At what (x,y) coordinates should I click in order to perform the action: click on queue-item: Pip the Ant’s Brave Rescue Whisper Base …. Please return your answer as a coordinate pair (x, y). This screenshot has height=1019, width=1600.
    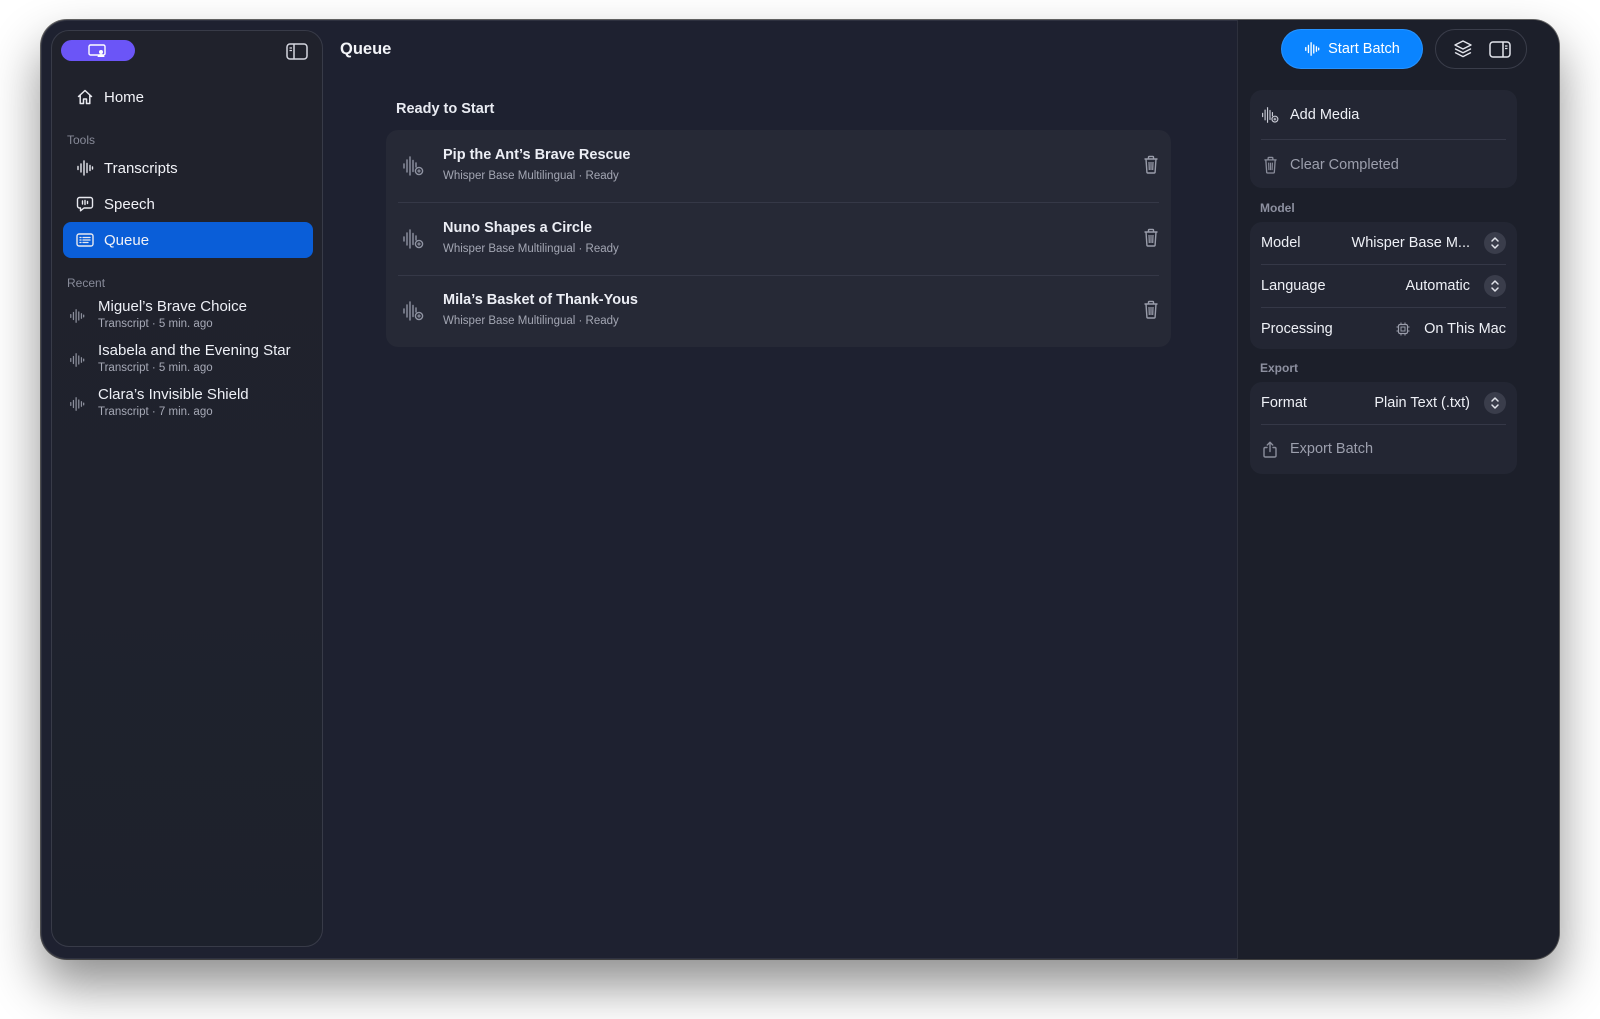
    Looking at the image, I should click on (778, 166).